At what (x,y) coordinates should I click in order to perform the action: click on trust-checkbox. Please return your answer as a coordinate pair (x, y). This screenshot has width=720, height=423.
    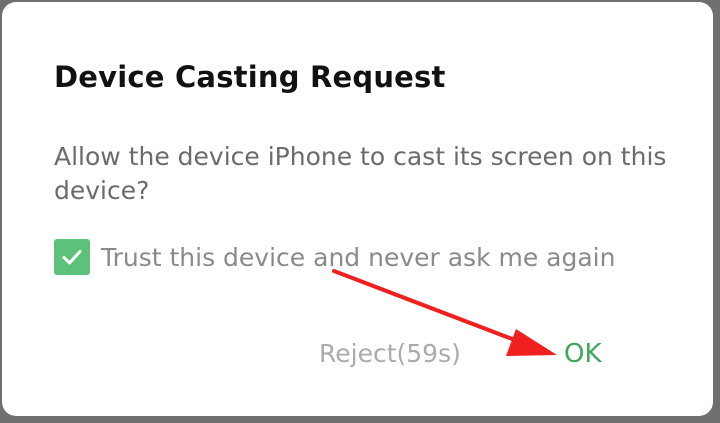
    Looking at the image, I should click on (72, 257).